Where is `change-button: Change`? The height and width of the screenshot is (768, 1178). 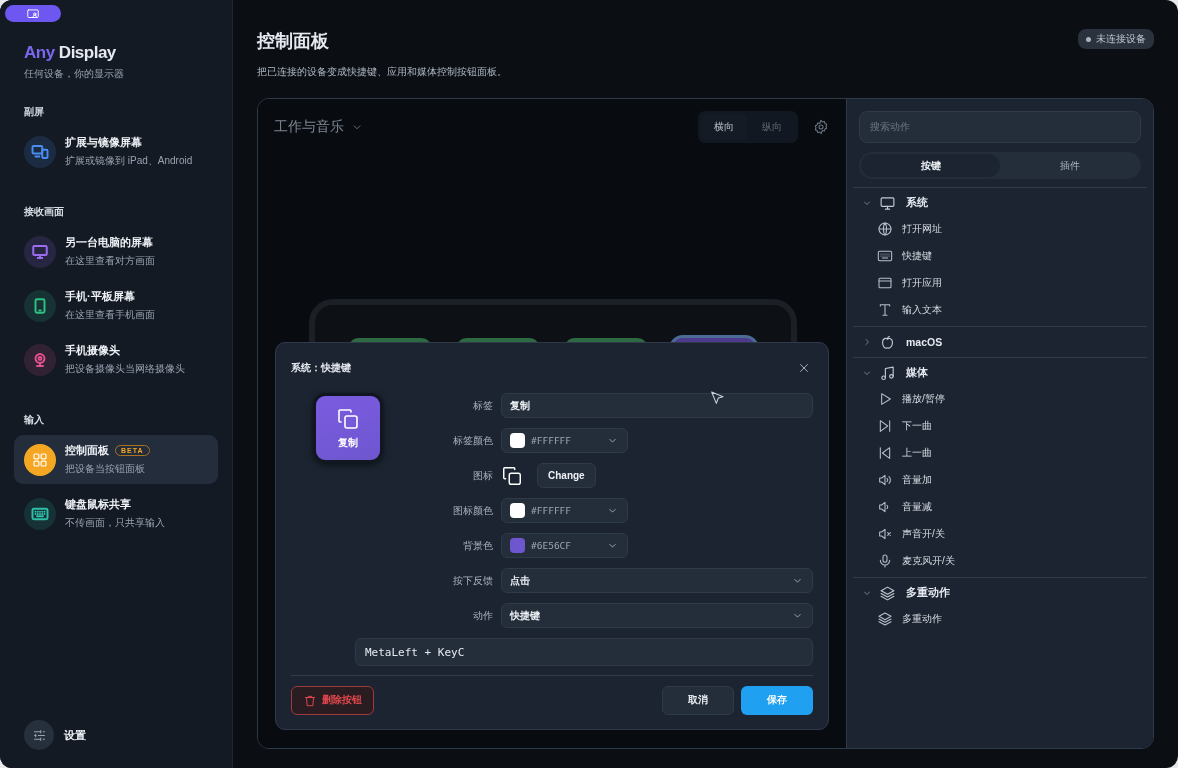 change-button: Change is located at coordinates (566, 475).